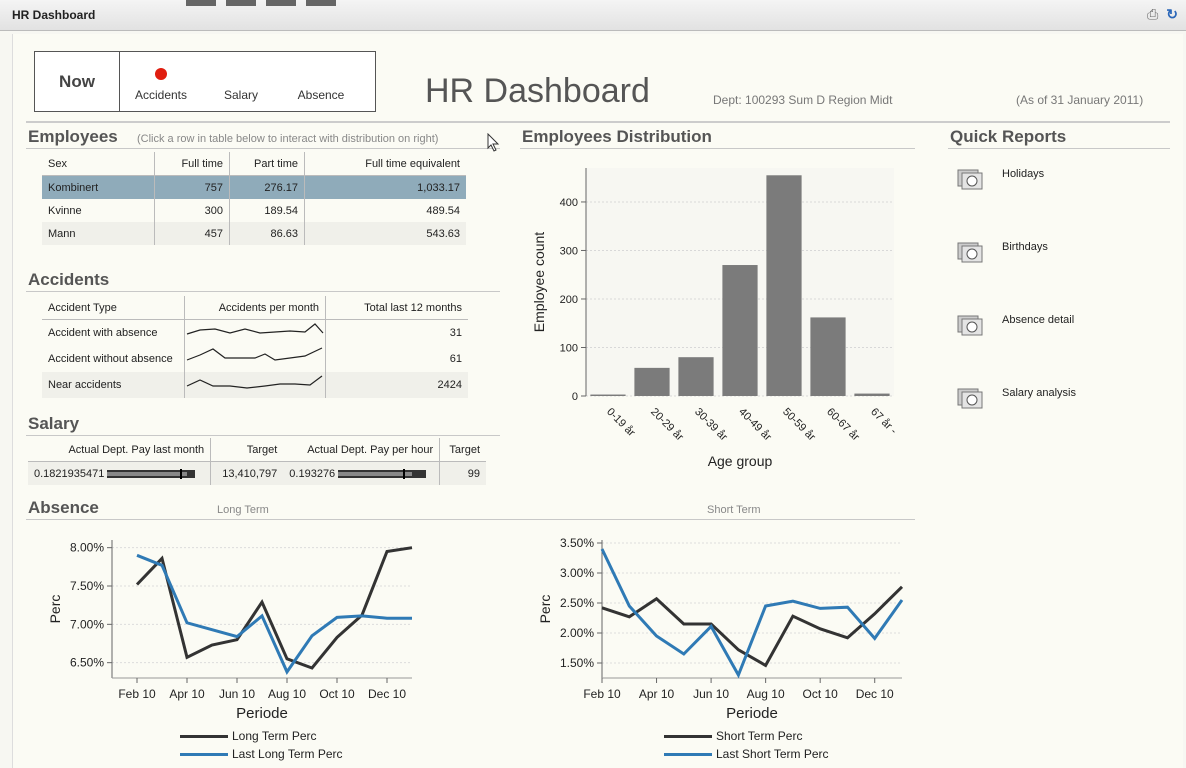  I want to click on short-term-legend: Short Term Perc Last Short Term Perc, so click(746, 745).